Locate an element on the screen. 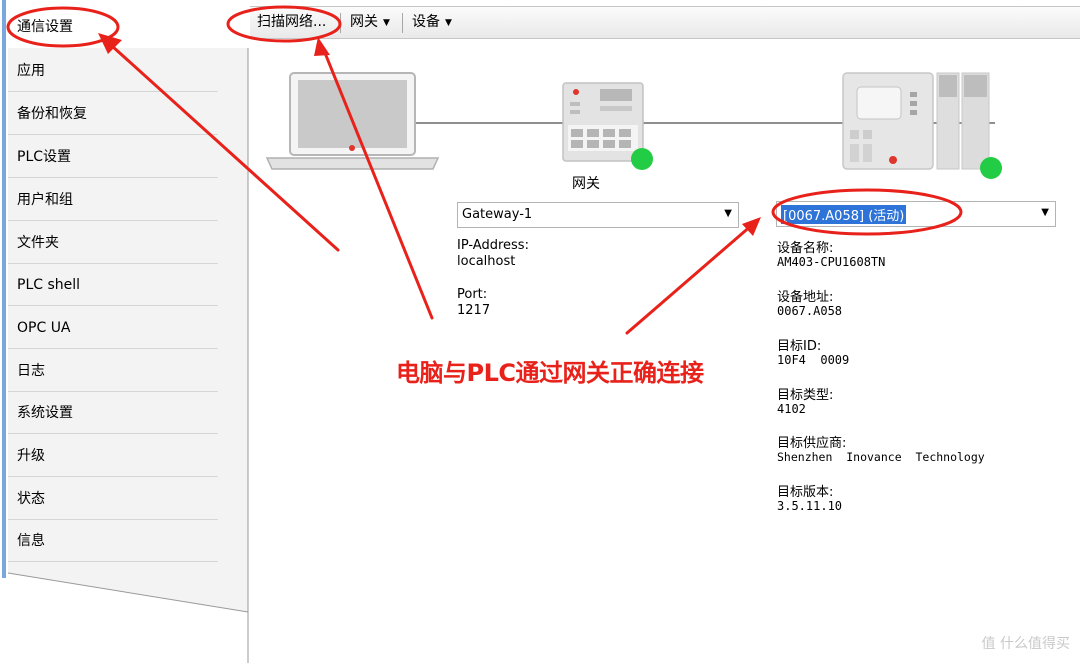 Image resolution: width=1080 pixels, height=663 pixels. sidebar-item-plc-settings: PLC设置 is located at coordinates (113, 157).